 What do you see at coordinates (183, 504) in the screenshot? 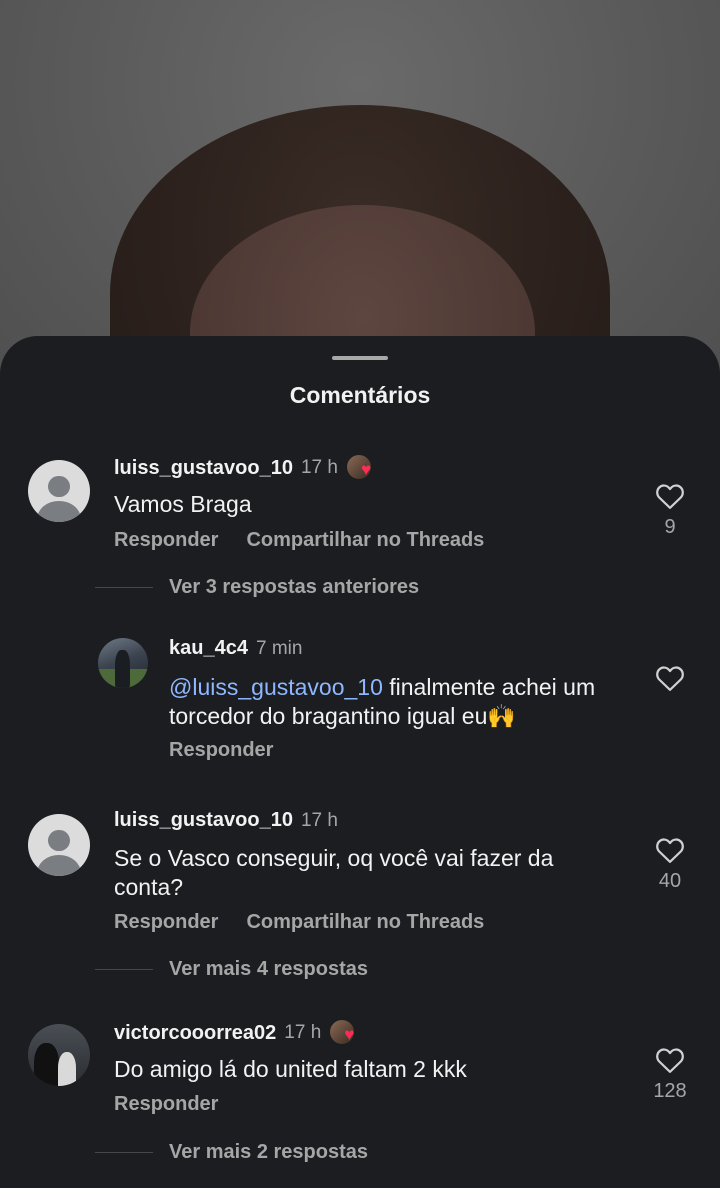
I see `comment-text: Vamos Braga` at bounding box center [183, 504].